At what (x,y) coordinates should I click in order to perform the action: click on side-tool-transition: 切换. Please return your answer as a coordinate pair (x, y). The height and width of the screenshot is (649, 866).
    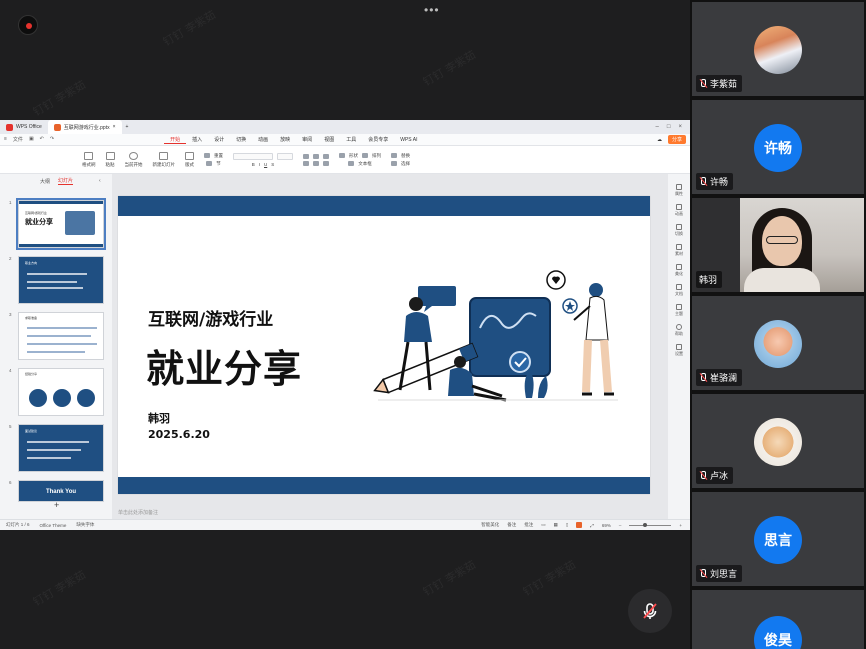
    Looking at the image, I should click on (679, 230).